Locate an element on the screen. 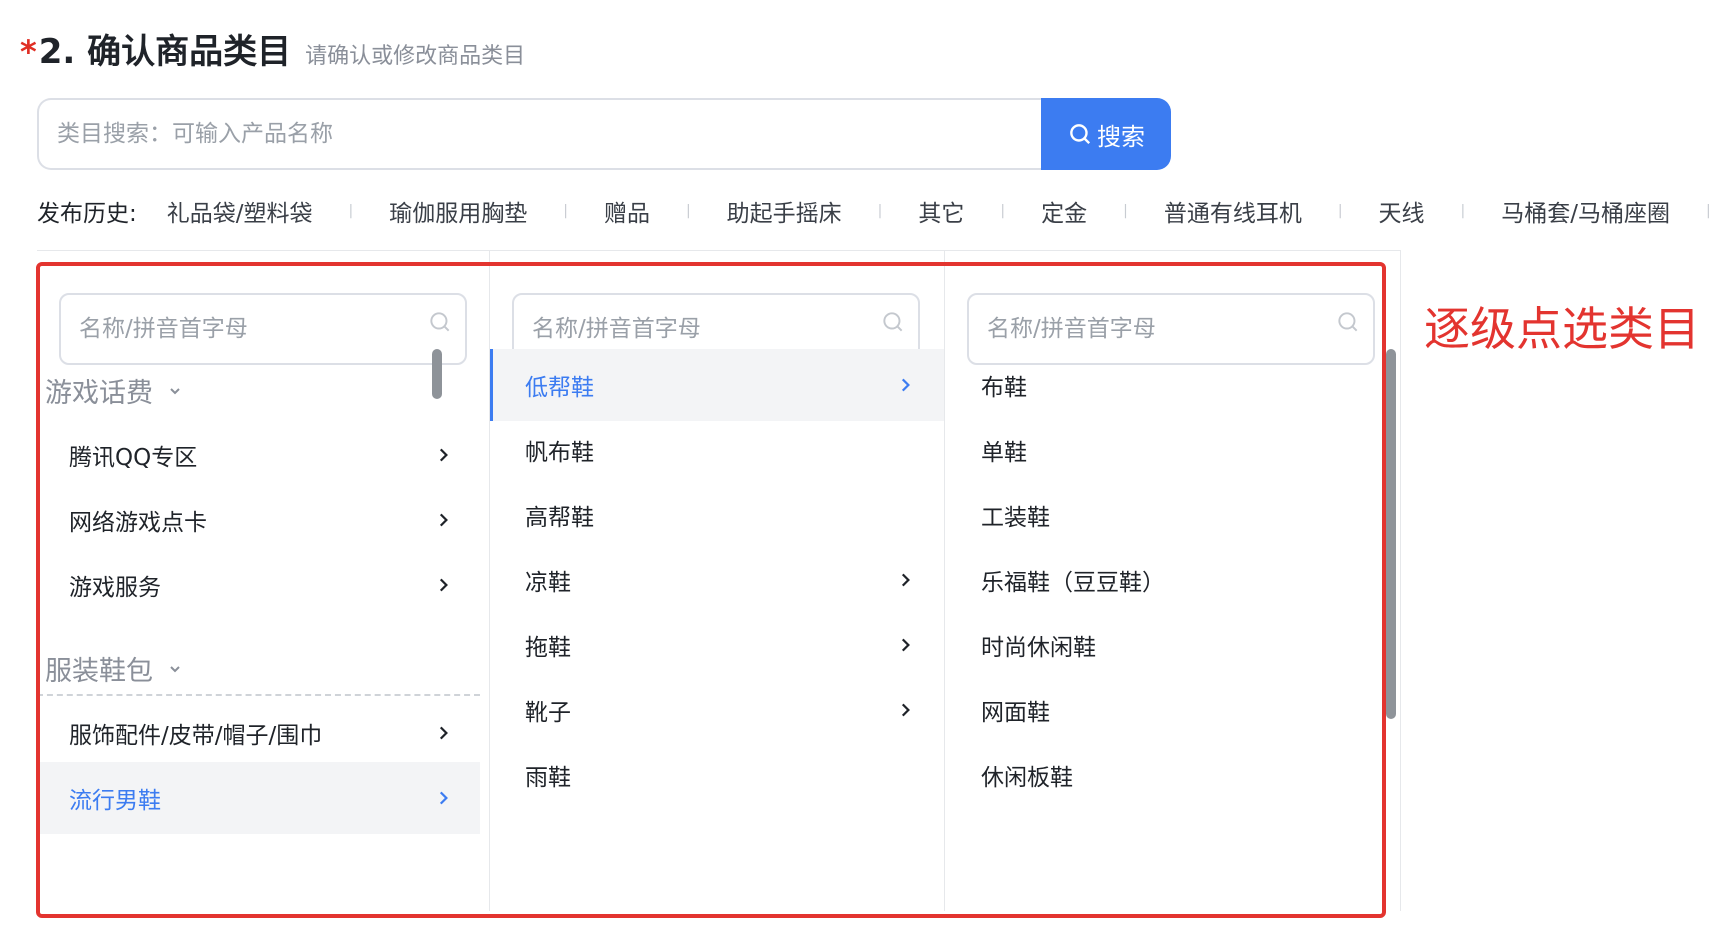 The width and height of the screenshot is (1736, 946). category-item-label: 乐福鞋（豆豆鞋） is located at coordinates (1073, 583).